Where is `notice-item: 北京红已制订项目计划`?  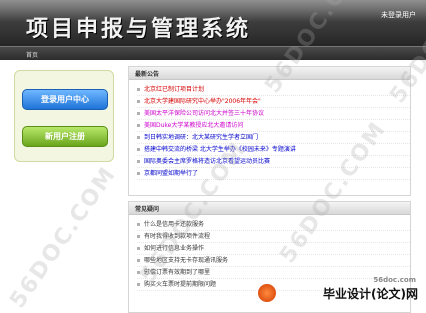 notice-item: 北京红已制订项目计划 is located at coordinates (273, 90).